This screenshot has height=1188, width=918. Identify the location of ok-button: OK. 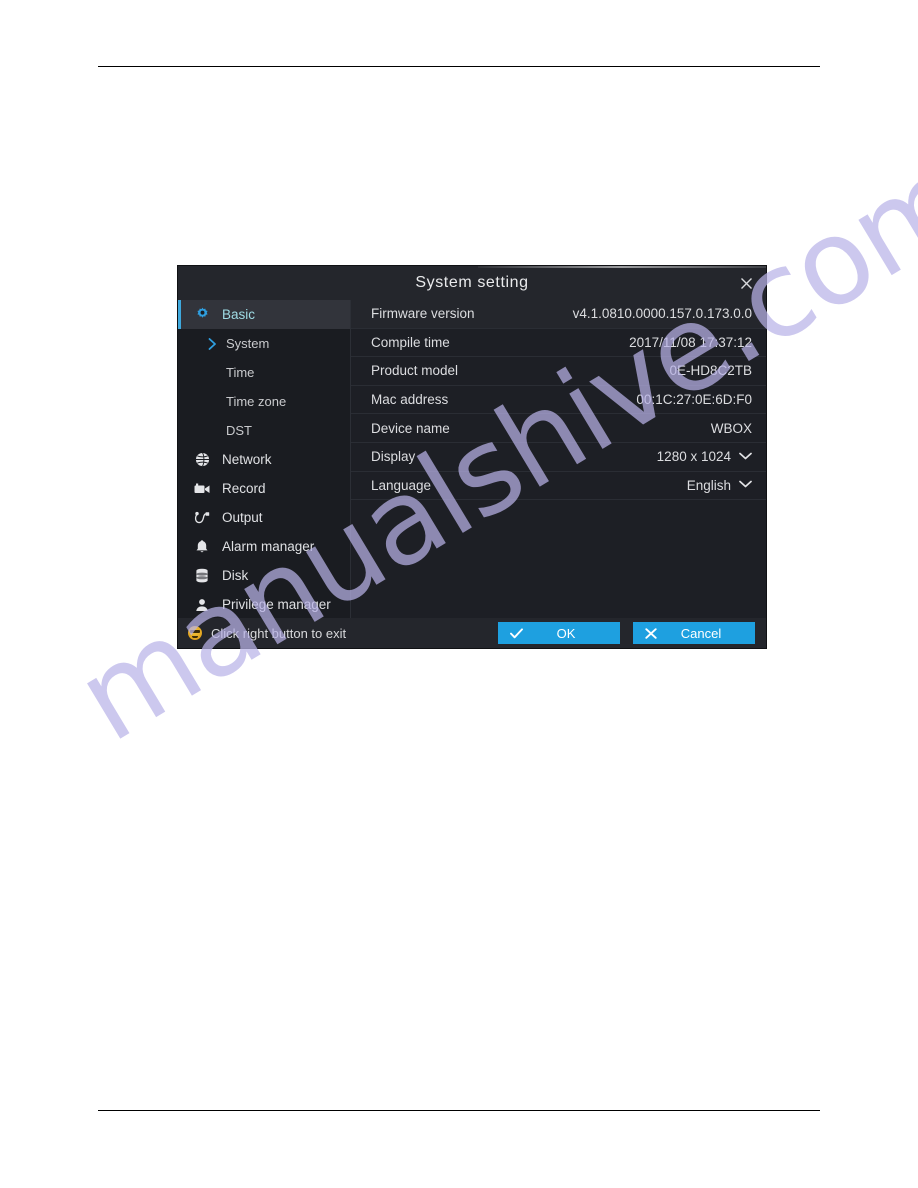
(559, 633).